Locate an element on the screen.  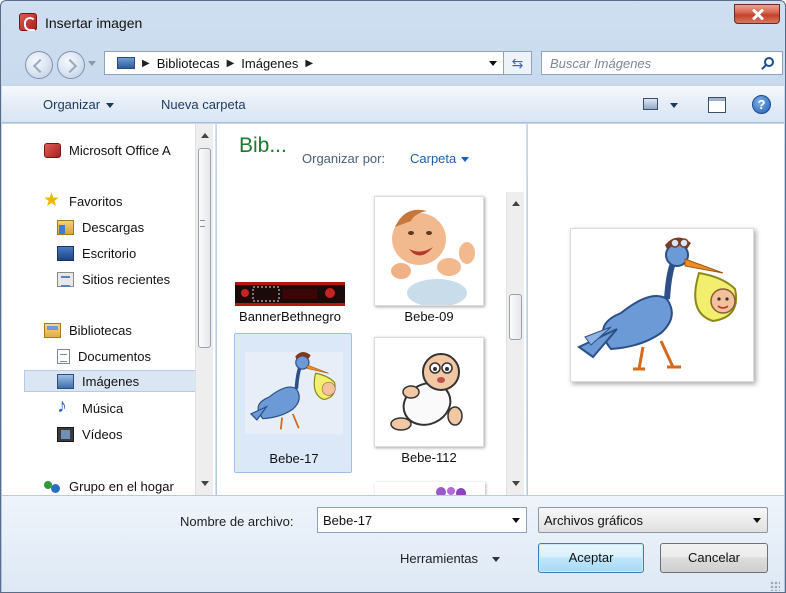
cartoon-baby-image is located at coordinates (429, 392).